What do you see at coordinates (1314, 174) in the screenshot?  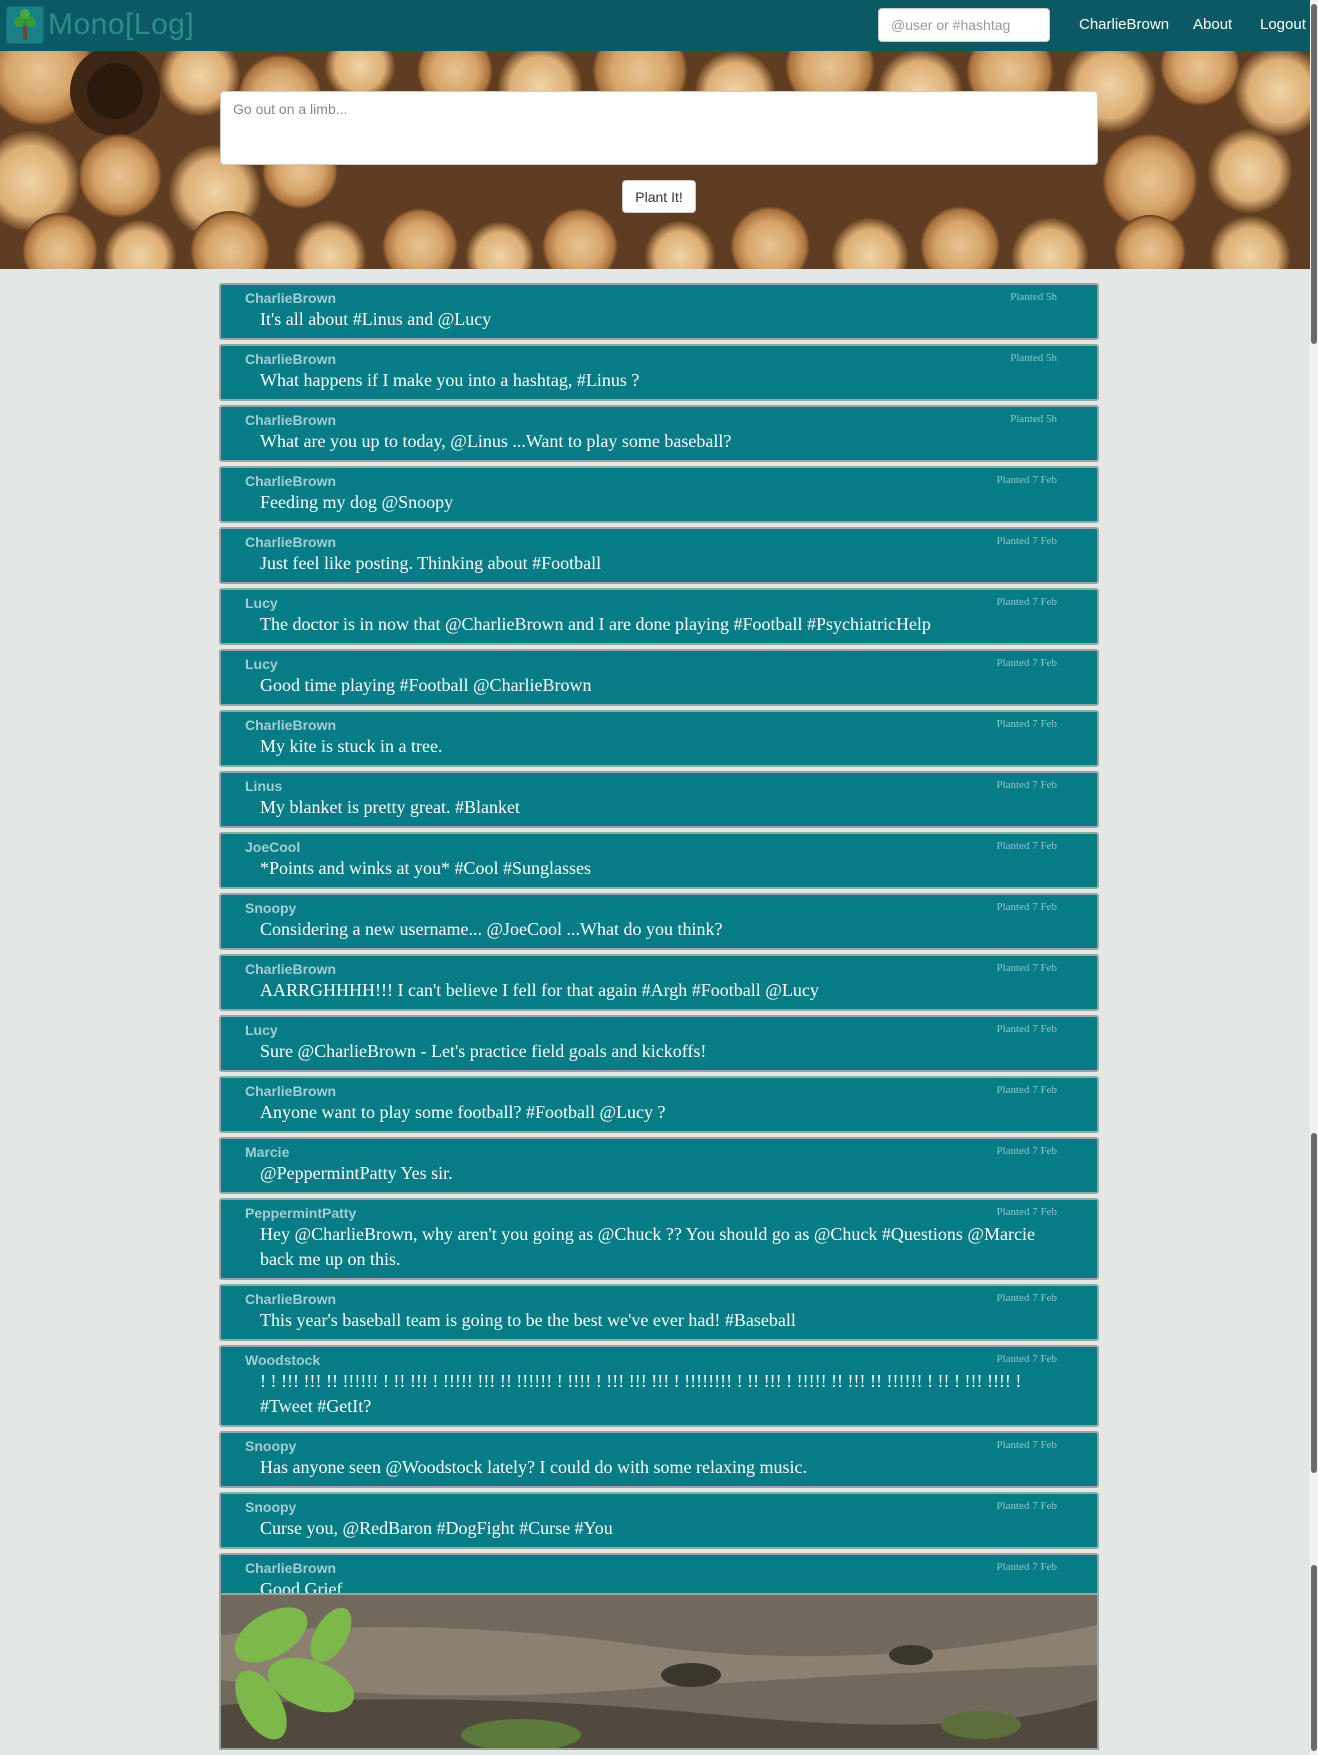 I see `scrollbar-thumb` at bounding box center [1314, 174].